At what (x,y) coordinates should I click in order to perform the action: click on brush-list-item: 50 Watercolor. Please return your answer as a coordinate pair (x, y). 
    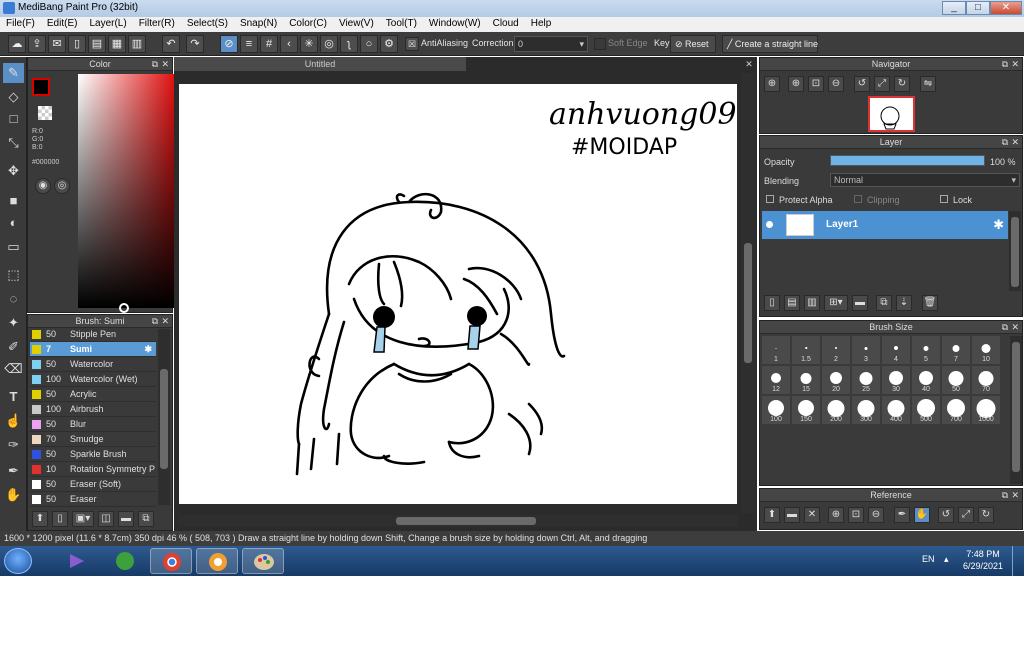
    Looking at the image, I should click on (93, 364).